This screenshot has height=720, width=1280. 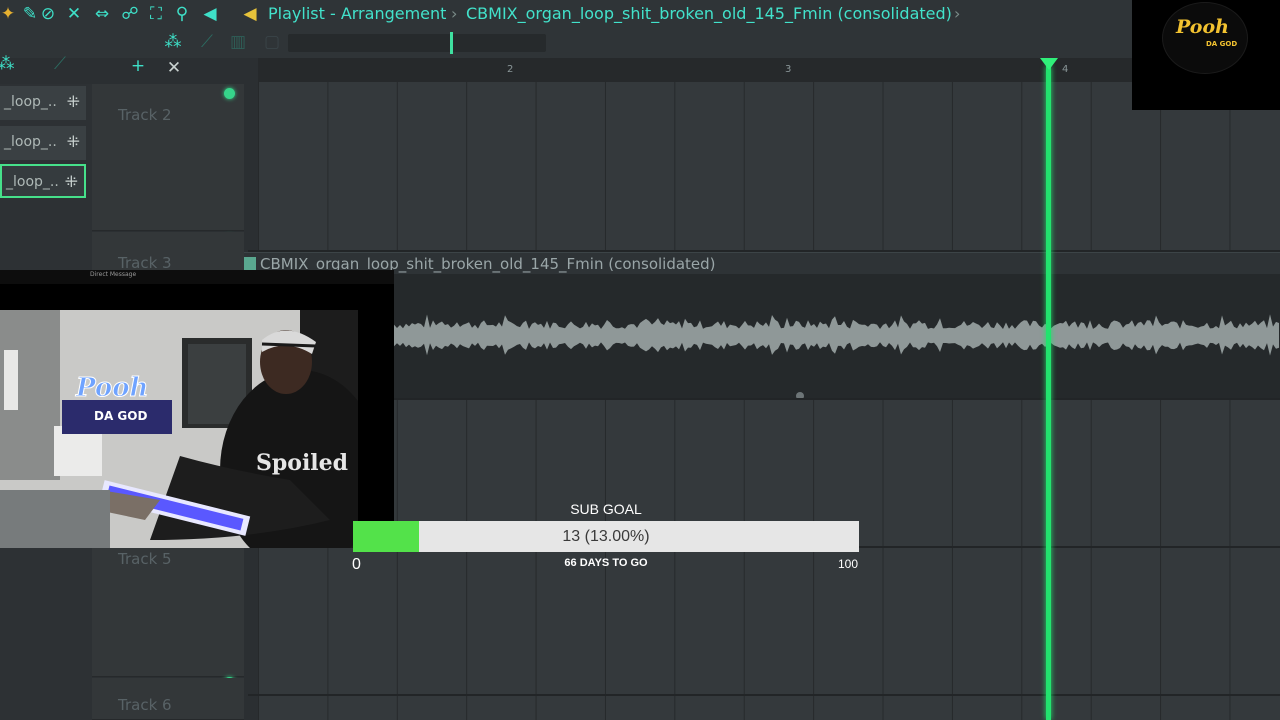 What do you see at coordinates (272, 42) in the screenshot?
I see `color-icon: ▢` at bounding box center [272, 42].